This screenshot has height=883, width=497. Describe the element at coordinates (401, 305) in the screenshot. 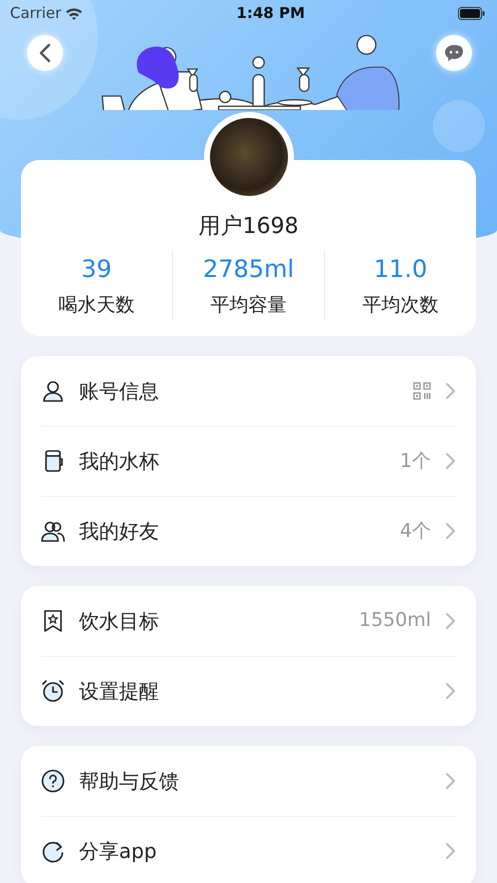

I see `stat-label: 平均次数` at that location.